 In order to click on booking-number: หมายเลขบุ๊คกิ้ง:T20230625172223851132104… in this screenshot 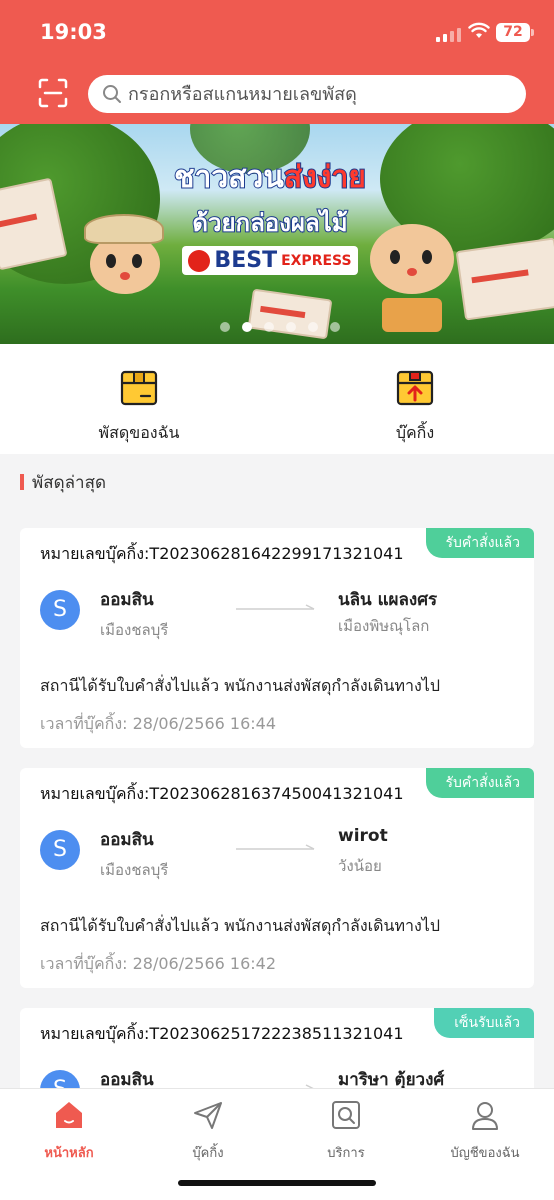, I will do `click(222, 1033)`.